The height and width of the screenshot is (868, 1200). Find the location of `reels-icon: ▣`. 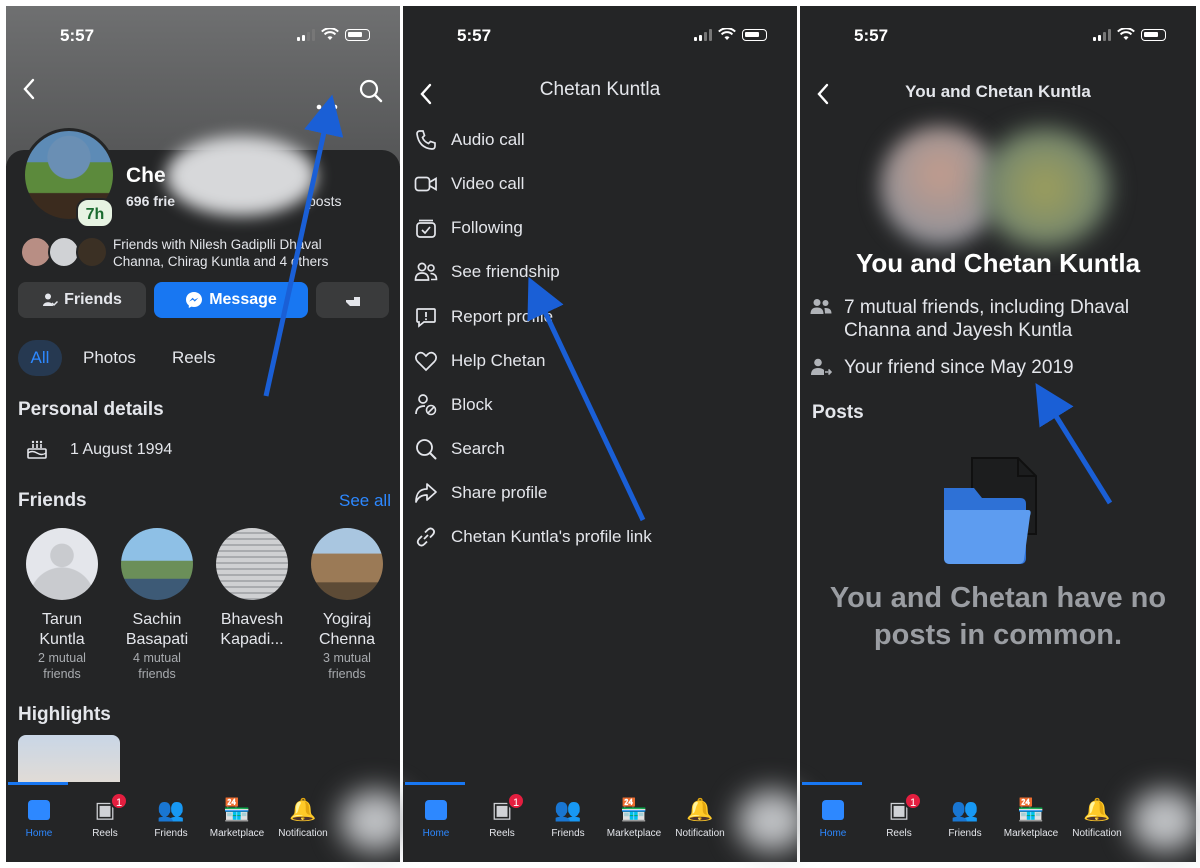

reels-icon: ▣ is located at coordinates (899, 809).